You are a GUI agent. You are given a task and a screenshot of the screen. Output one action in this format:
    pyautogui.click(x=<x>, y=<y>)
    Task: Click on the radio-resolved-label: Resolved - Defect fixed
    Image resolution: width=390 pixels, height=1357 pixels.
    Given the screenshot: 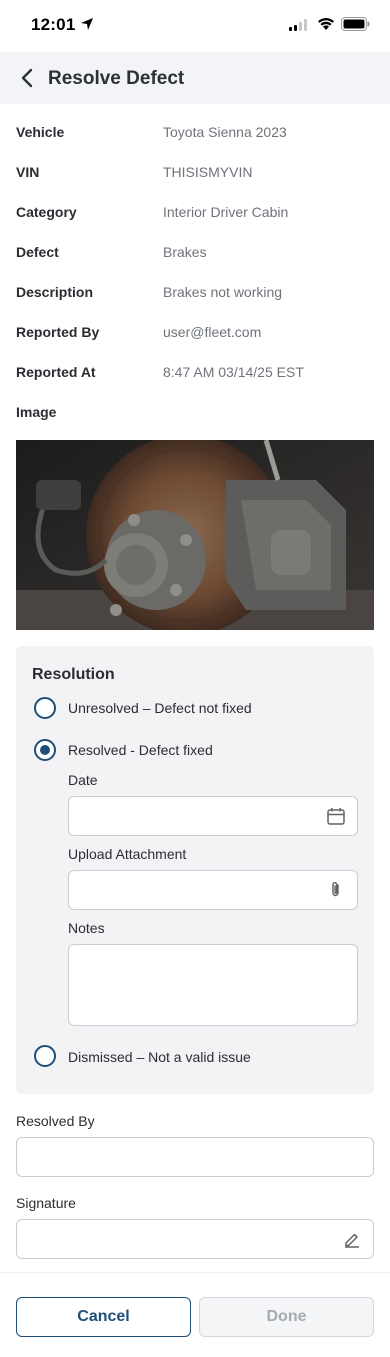 What is the action you would take?
    pyautogui.click(x=140, y=750)
    